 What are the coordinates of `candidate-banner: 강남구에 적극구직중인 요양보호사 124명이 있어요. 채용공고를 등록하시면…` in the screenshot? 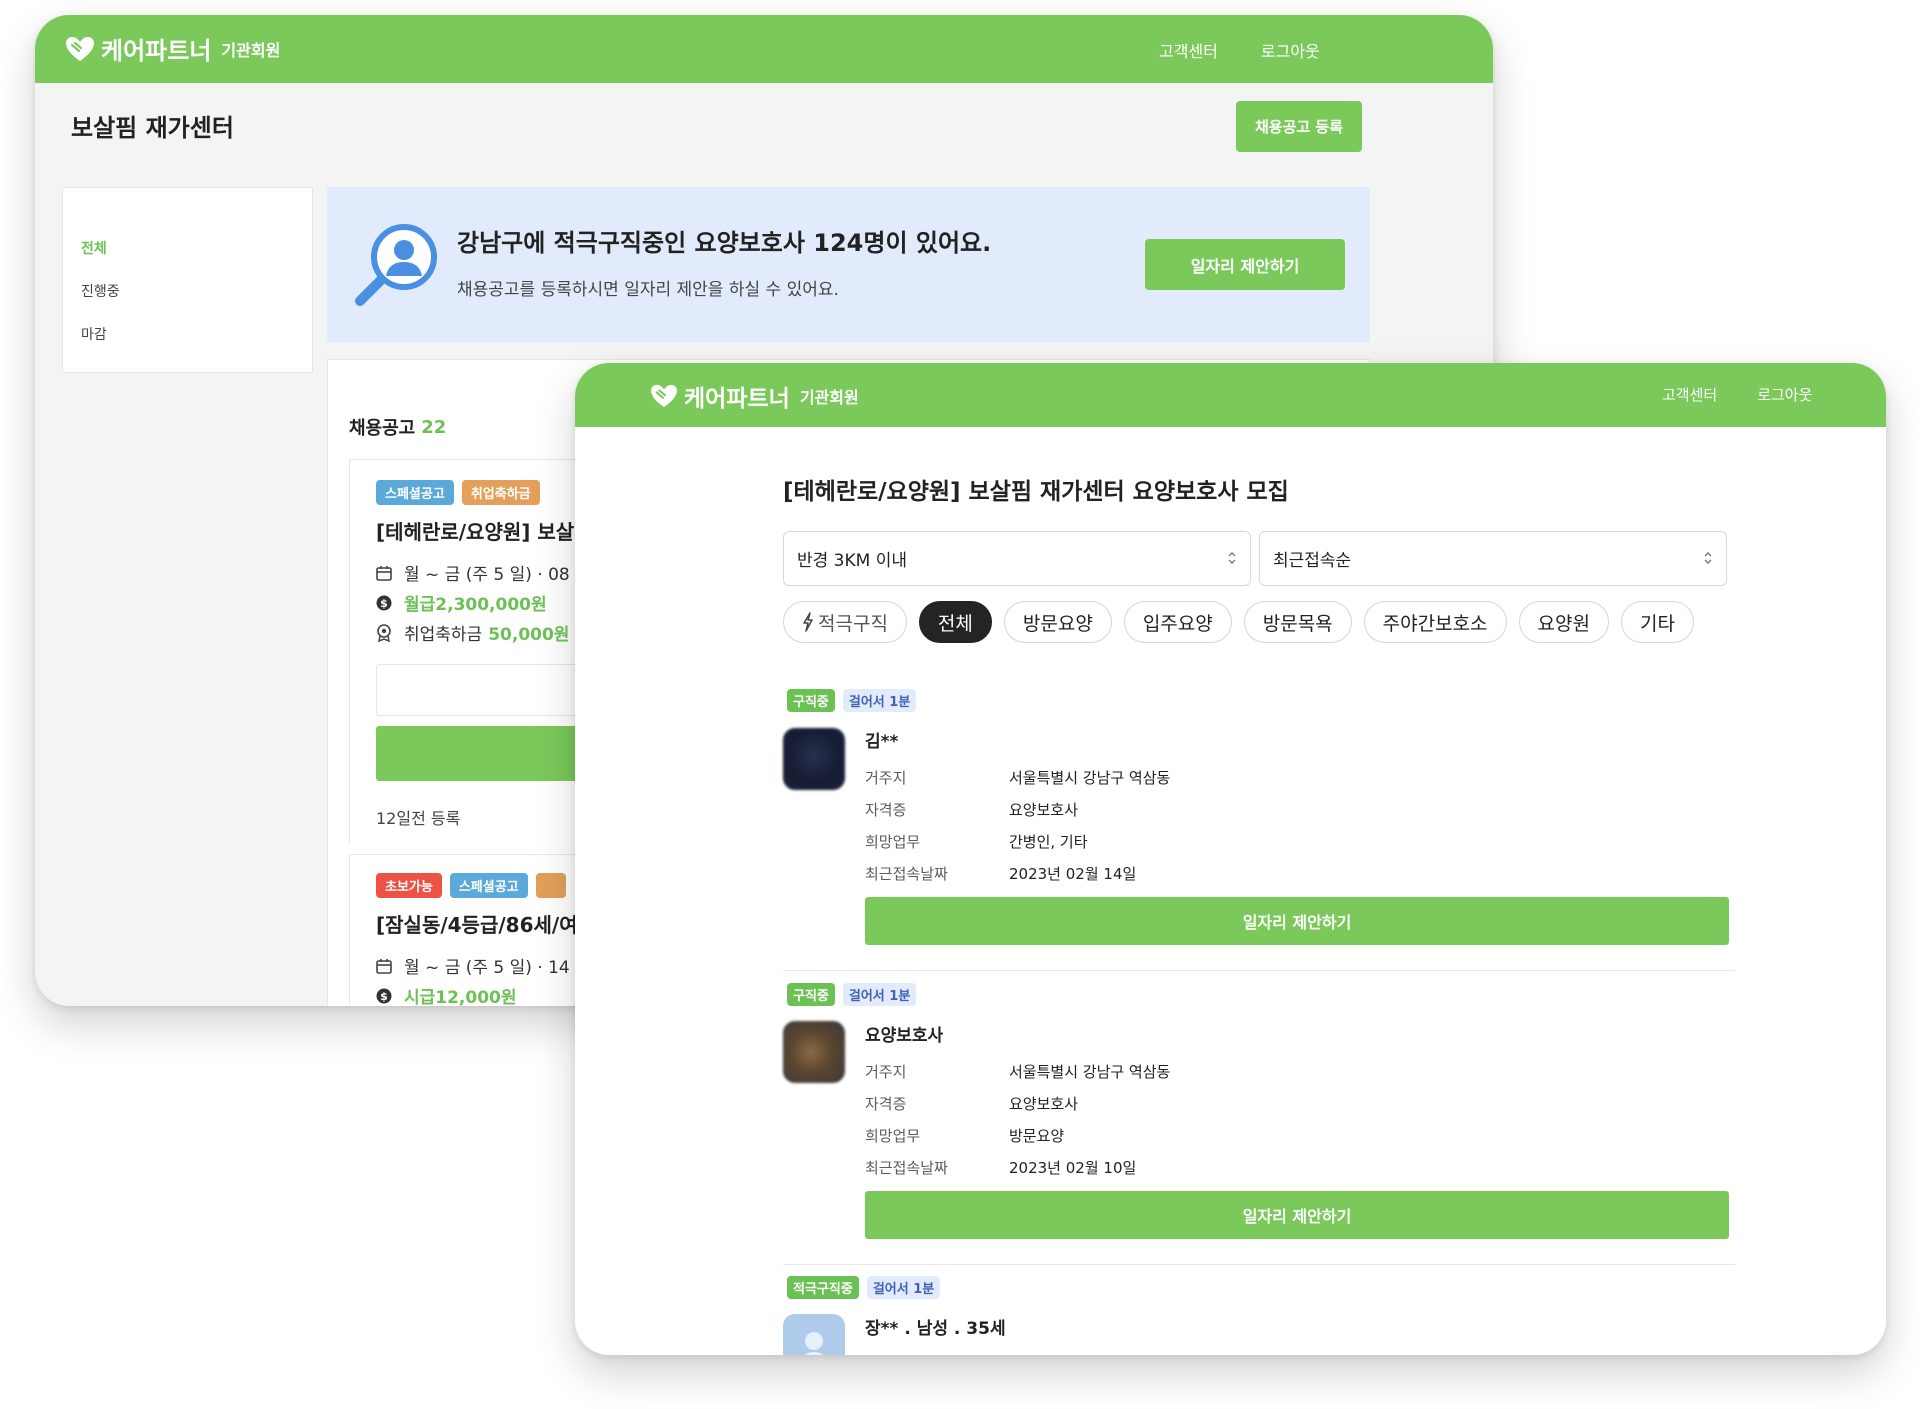 It's located at (848, 264).